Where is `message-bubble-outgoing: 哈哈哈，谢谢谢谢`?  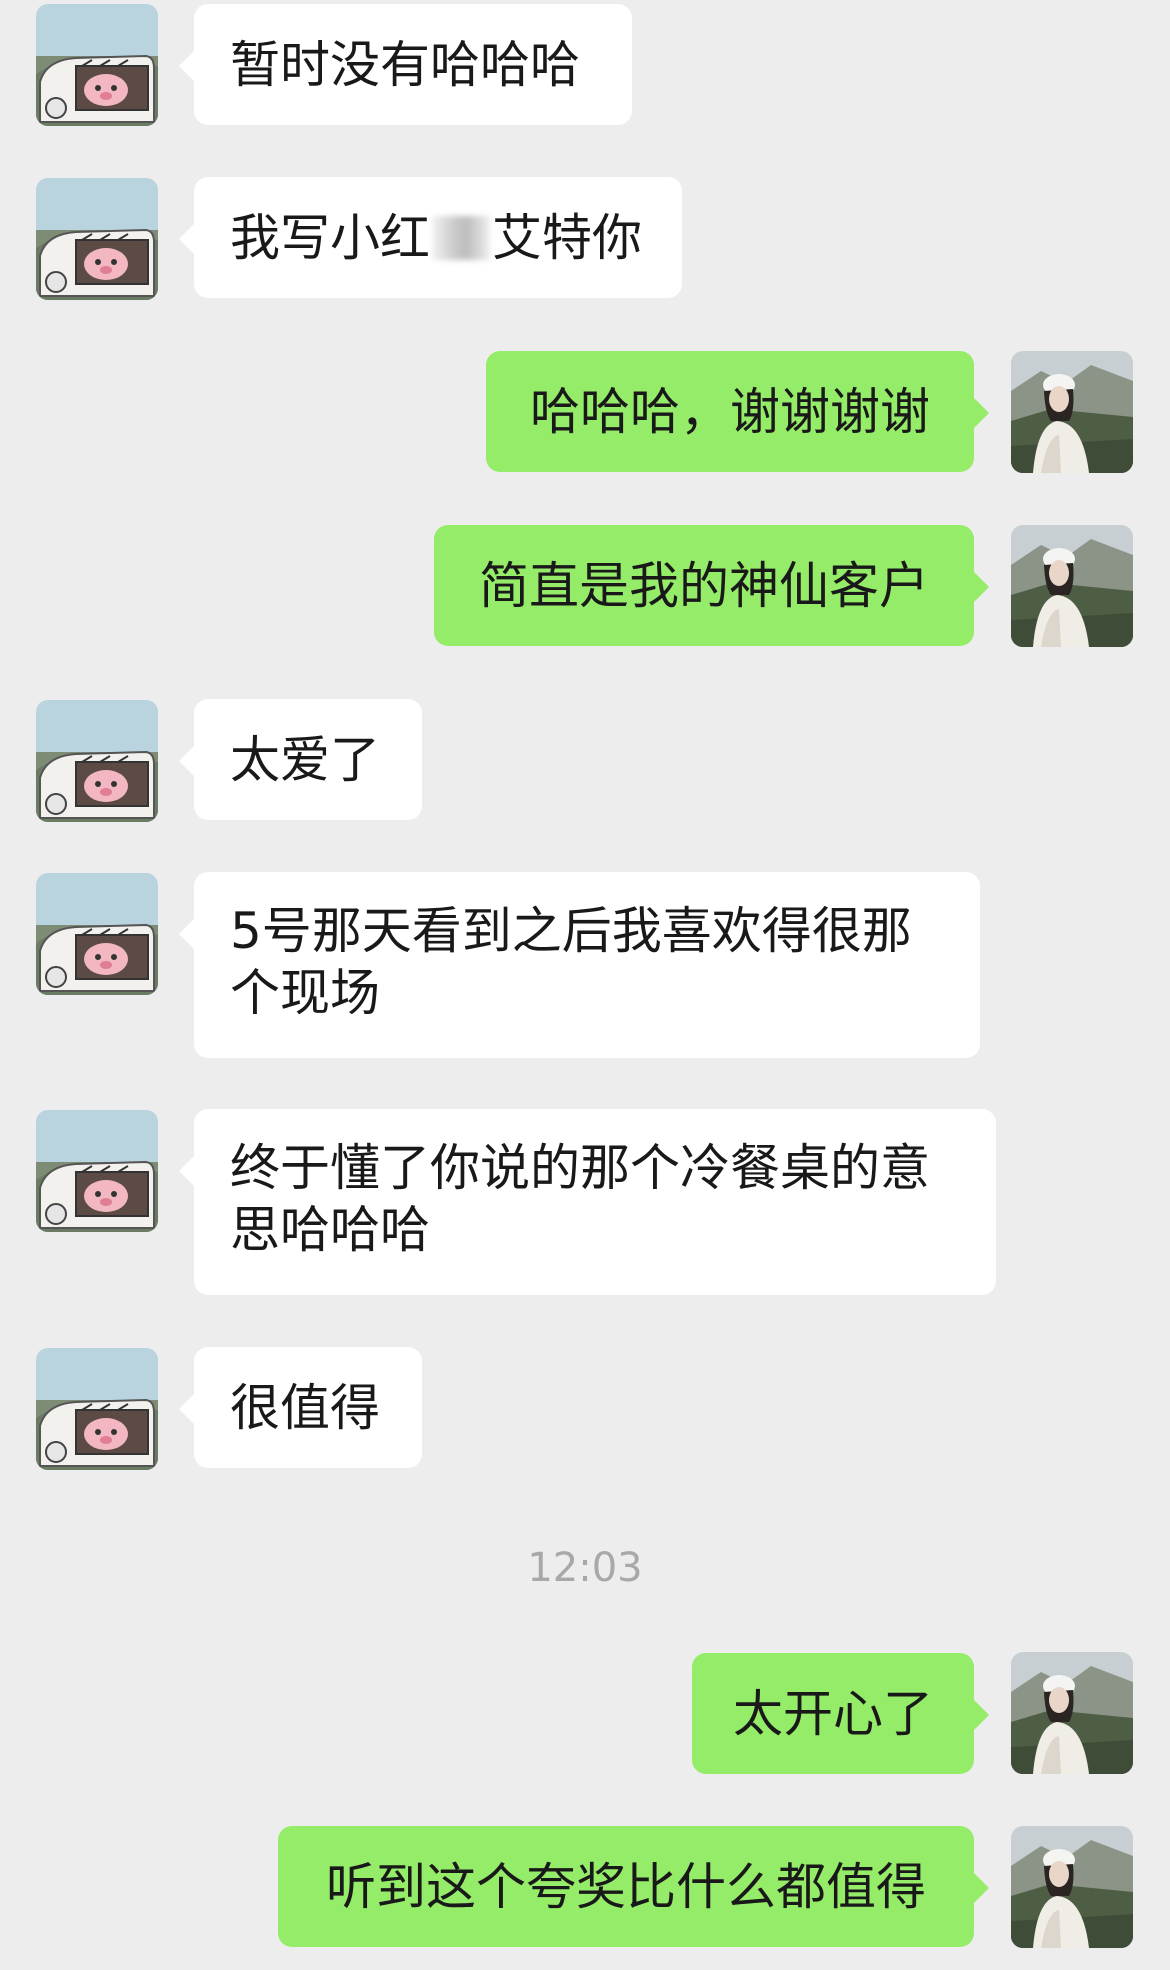 message-bubble-outgoing: 哈哈哈，谢谢谢谢 is located at coordinates (737, 411).